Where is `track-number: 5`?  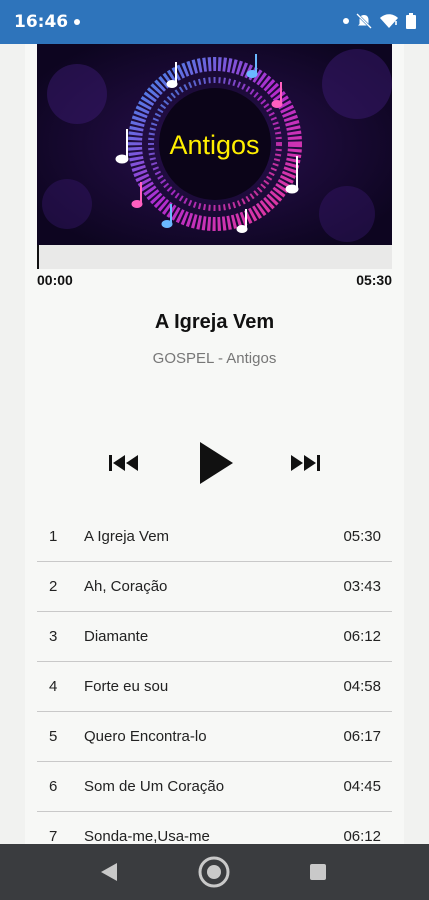
track-number: 5 is located at coordinates (53, 736).